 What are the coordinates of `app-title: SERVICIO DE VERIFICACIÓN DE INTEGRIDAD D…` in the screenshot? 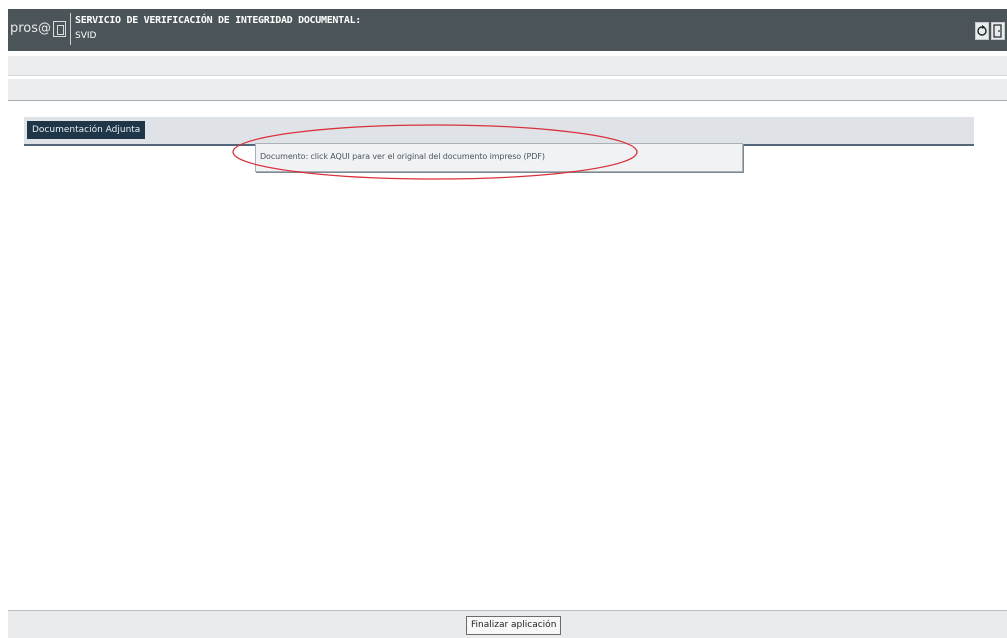 It's located at (218, 20).